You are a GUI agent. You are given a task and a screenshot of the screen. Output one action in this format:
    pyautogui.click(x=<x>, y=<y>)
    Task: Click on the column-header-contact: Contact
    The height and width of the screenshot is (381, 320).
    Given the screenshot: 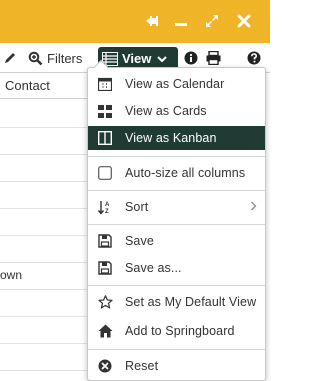 What is the action you would take?
    pyautogui.click(x=45, y=86)
    